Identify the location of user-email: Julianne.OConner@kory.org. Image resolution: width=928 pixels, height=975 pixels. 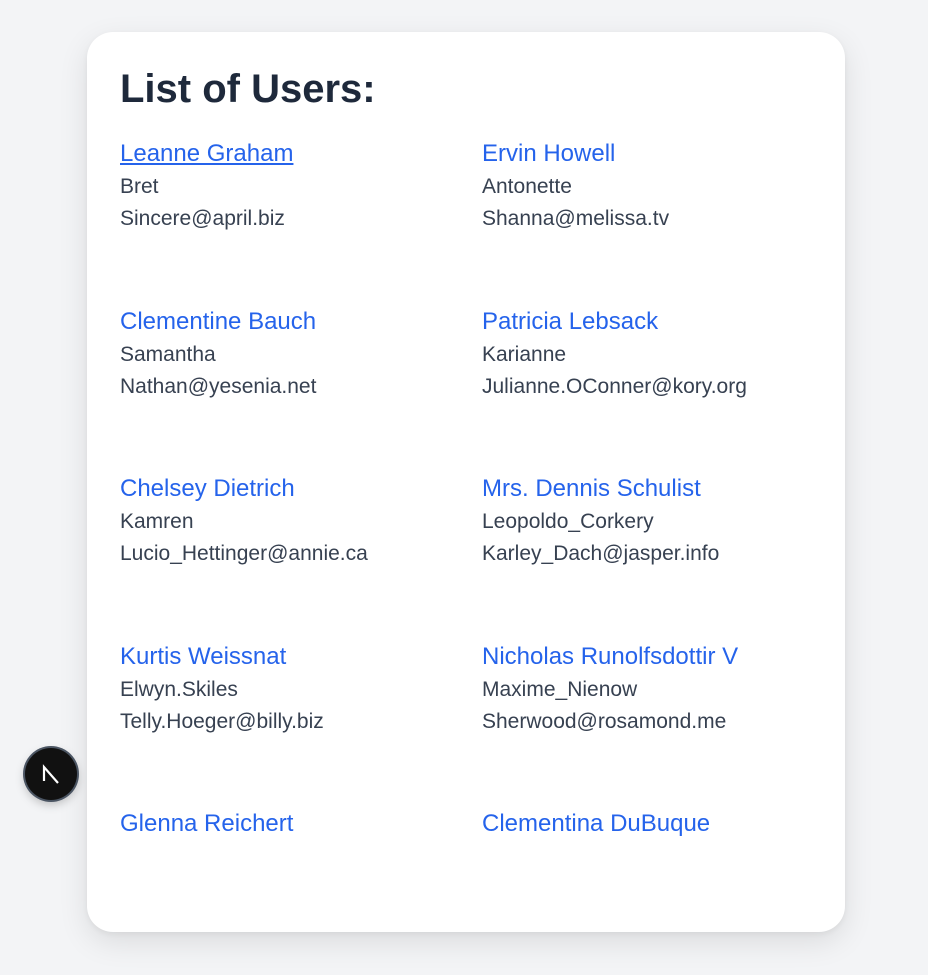
(614, 386).